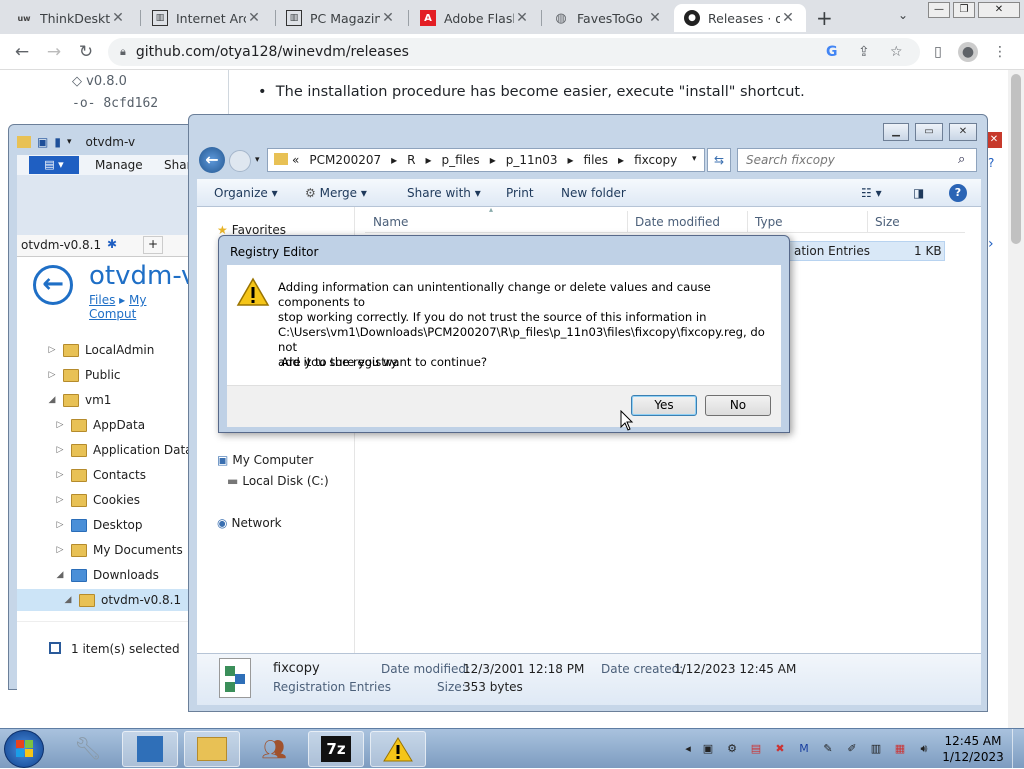 This screenshot has width=1024, height=769. What do you see at coordinates (719, 160) in the screenshot?
I see `refresh-button: ⇆` at bounding box center [719, 160].